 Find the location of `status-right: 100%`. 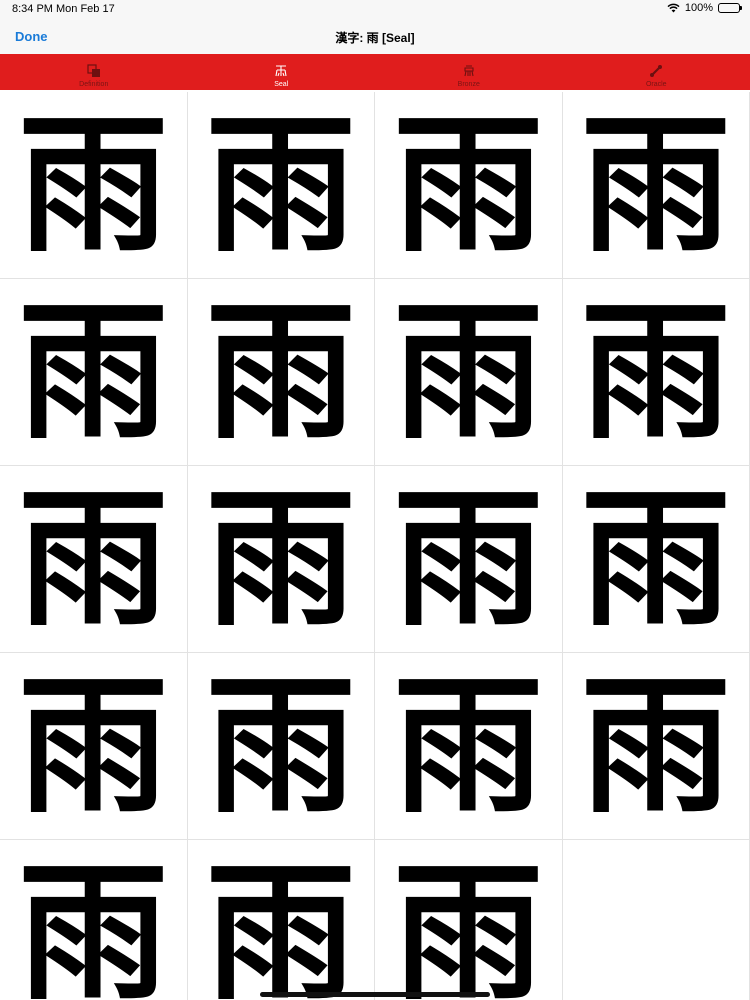

status-right: 100% is located at coordinates (704, 8).